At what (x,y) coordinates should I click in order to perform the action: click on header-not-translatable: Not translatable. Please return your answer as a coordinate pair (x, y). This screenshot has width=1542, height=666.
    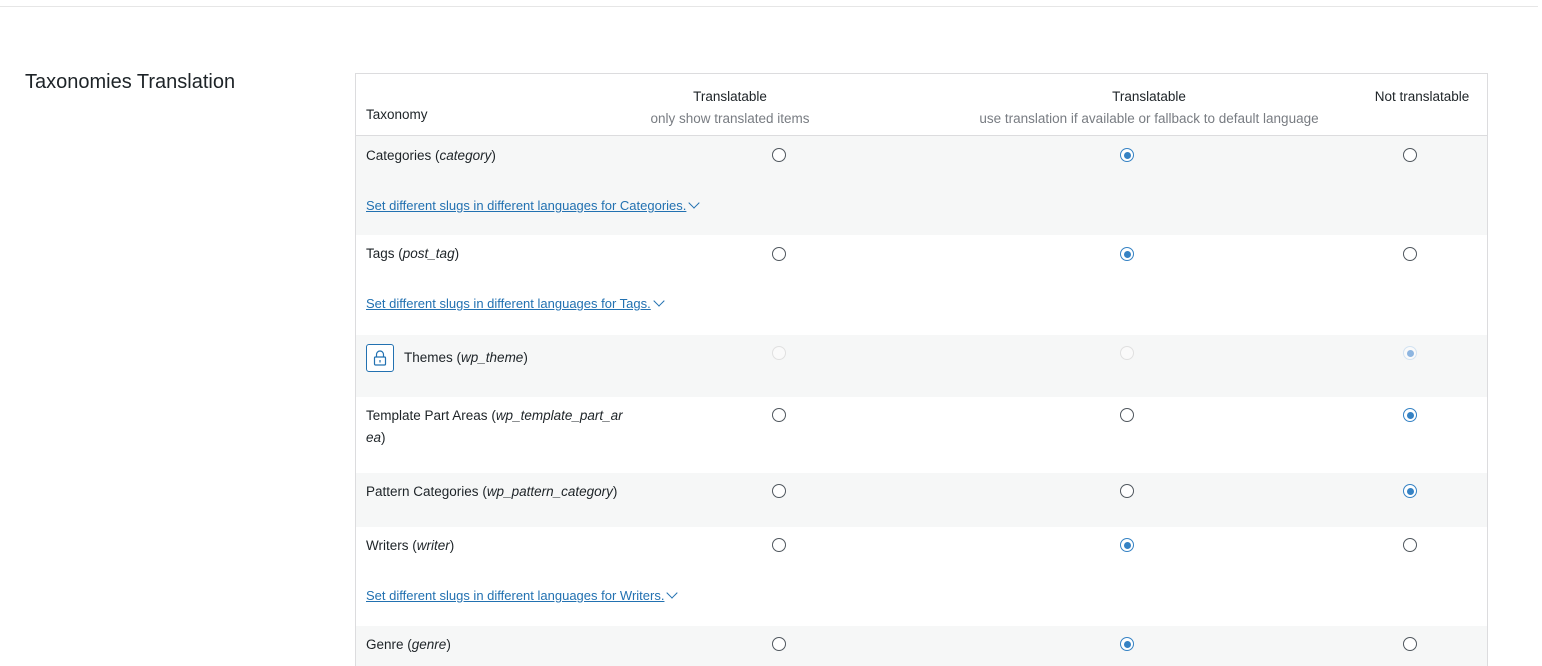
    Looking at the image, I should click on (1422, 97).